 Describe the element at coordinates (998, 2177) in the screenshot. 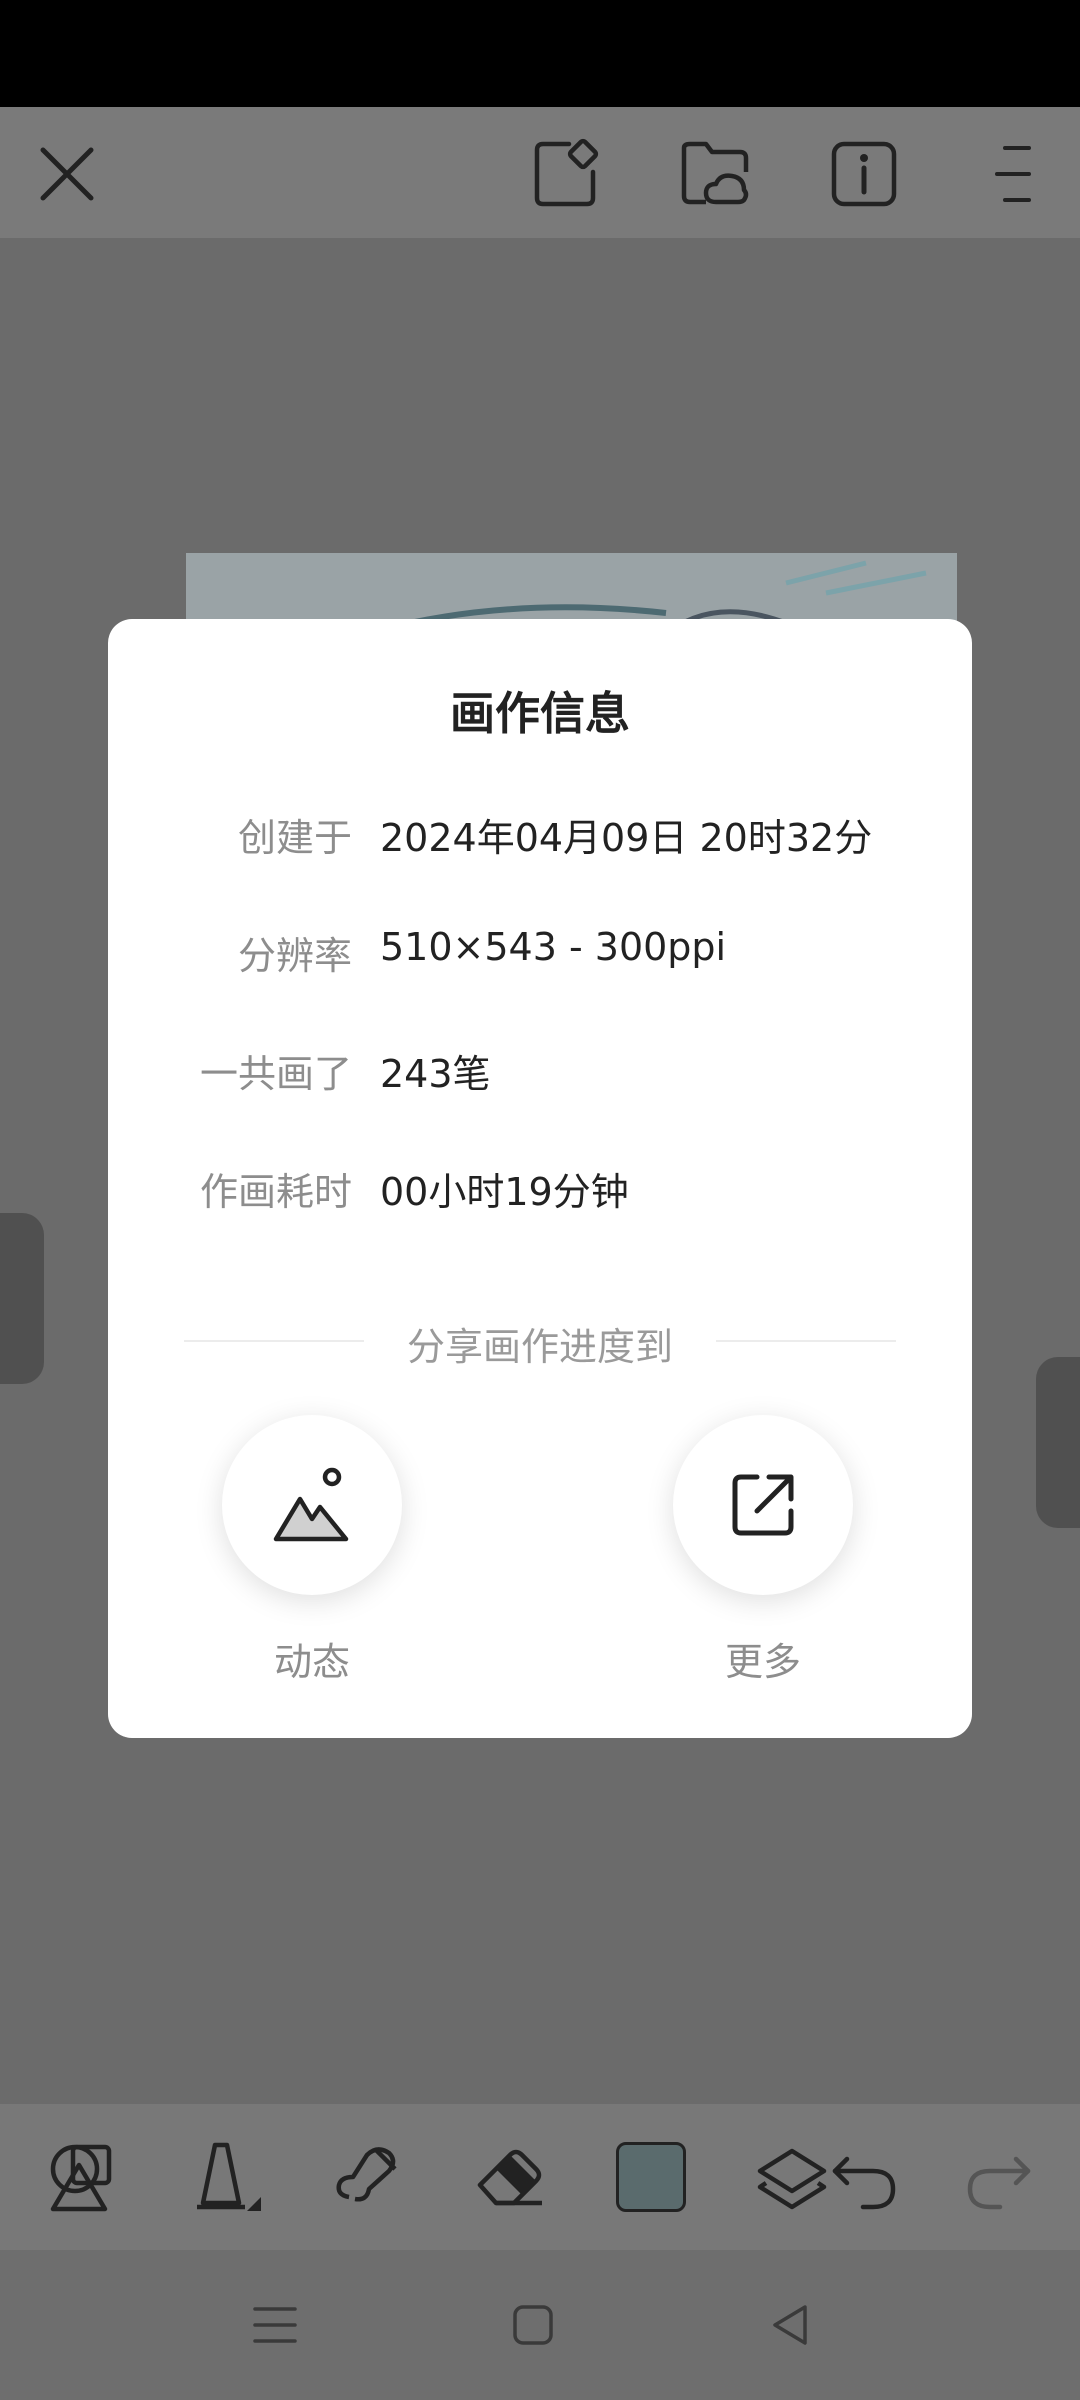

I see `redo-icon` at that location.